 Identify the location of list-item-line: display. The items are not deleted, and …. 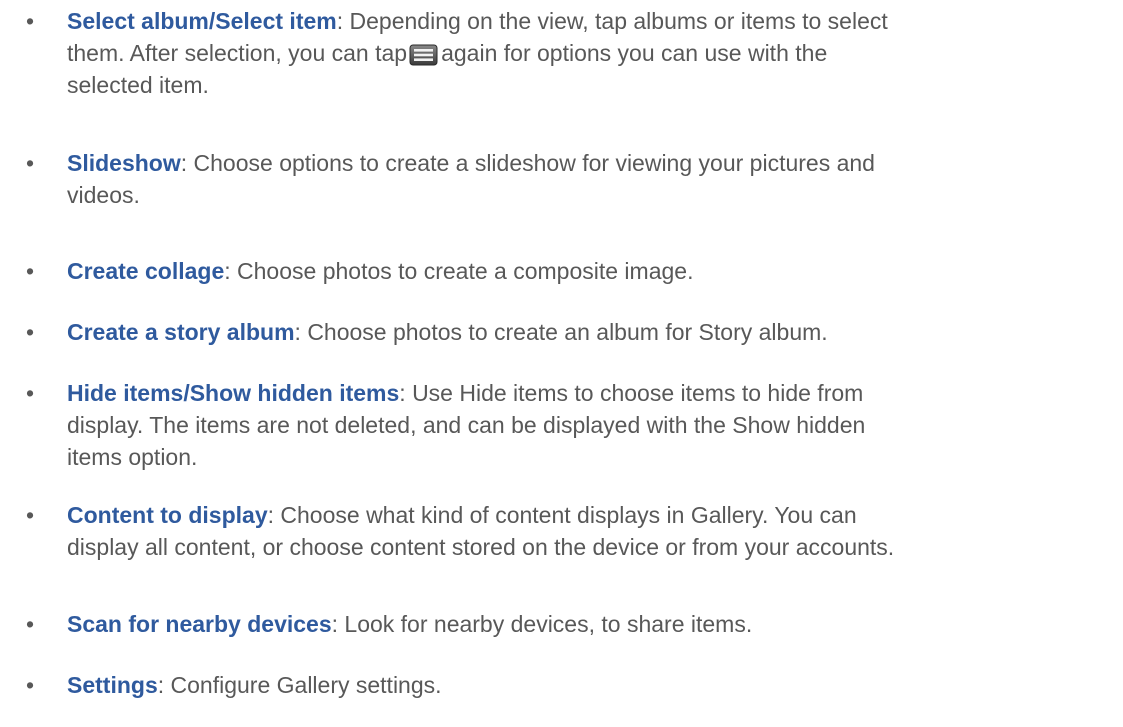
(466, 425).